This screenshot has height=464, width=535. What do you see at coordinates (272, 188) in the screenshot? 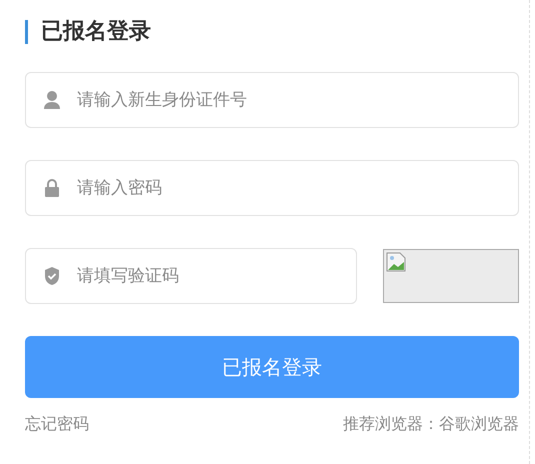
I see `password-field: 请输入密码` at bounding box center [272, 188].